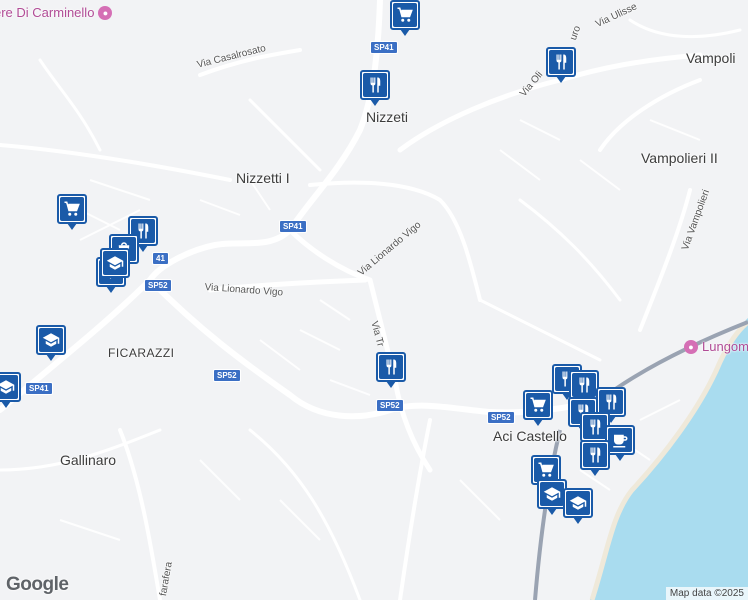 This screenshot has height=600, width=748. What do you see at coordinates (387, 117) in the screenshot?
I see `place-label-nizzeti: Nizzeti` at bounding box center [387, 117].